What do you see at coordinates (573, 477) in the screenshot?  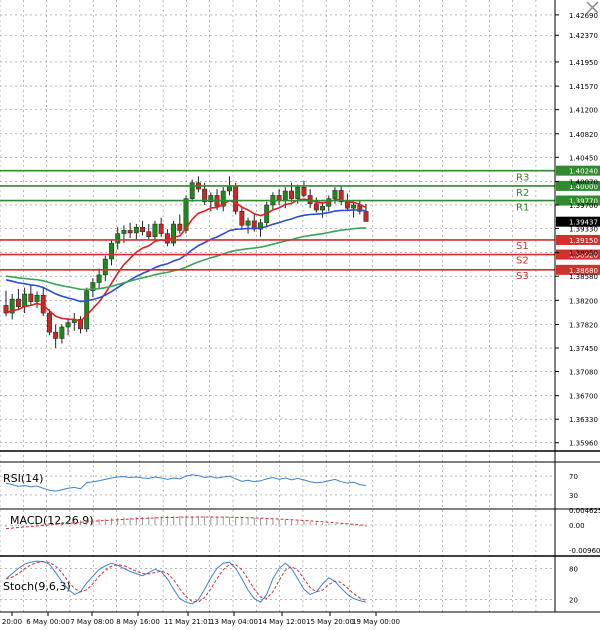 I see `rsi-level-label: 70` at bounding box center [573, 477].